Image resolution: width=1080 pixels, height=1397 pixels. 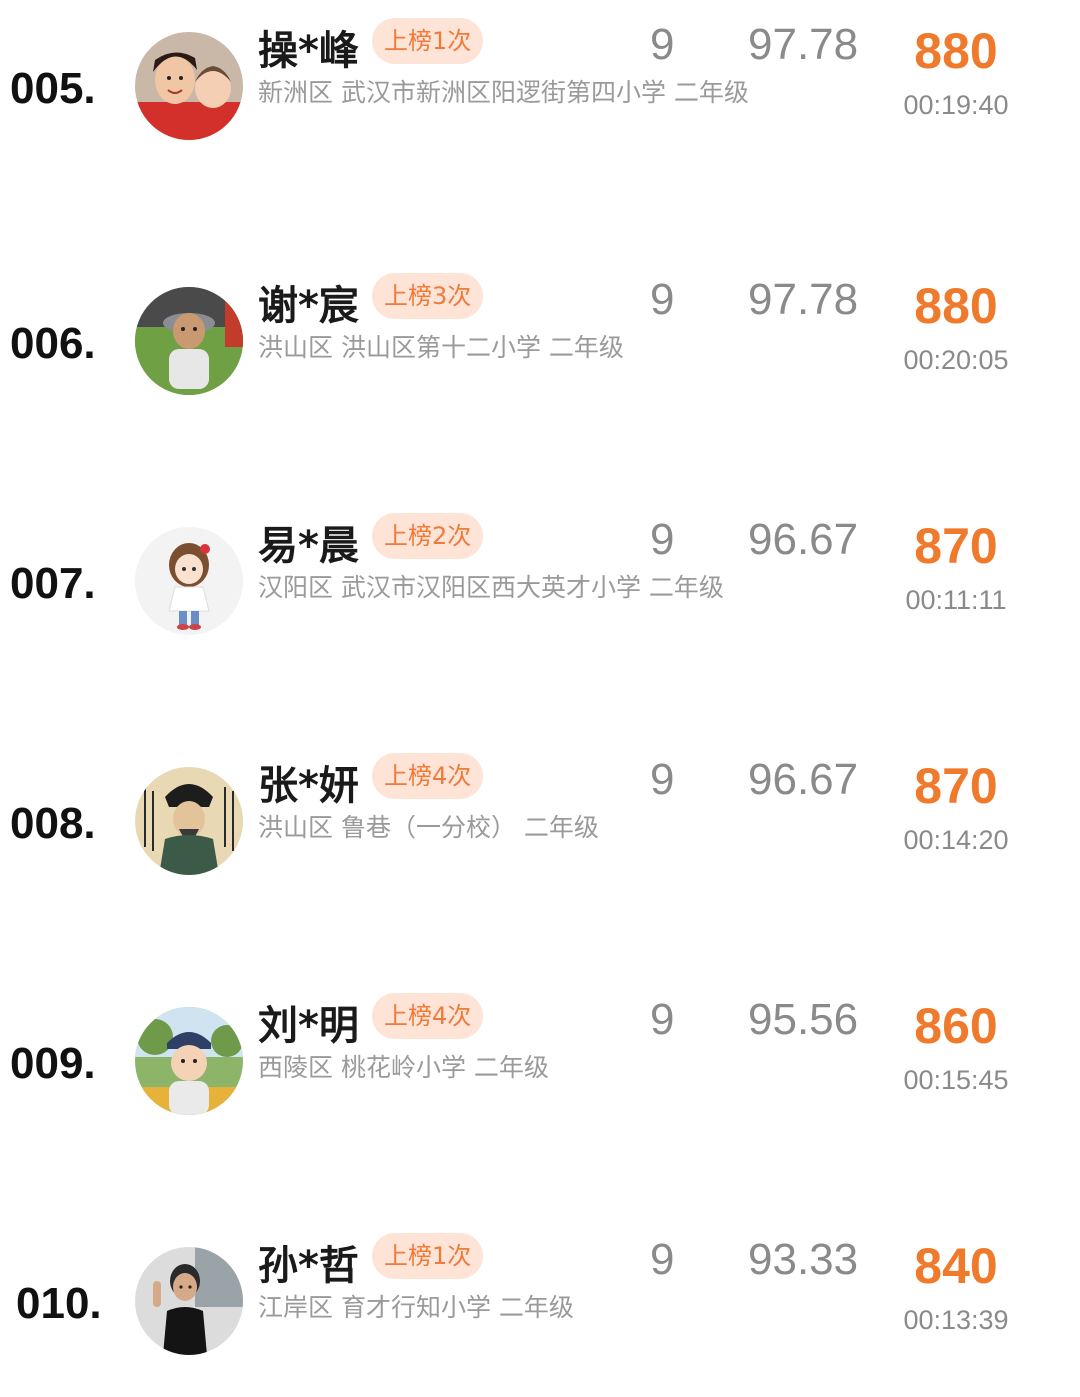 I want to click on rank-number: 010., so click(x=59, y=1303).